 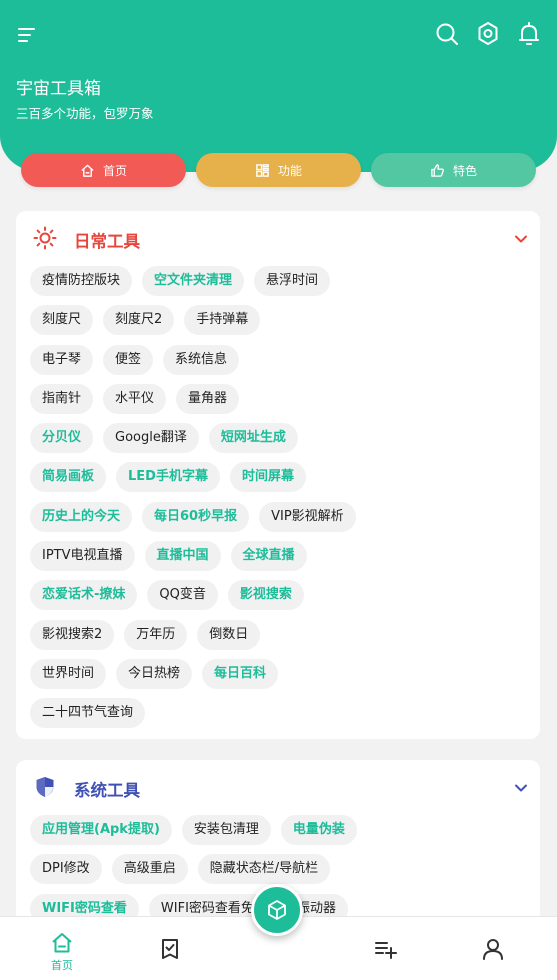 I want to click on tab-tasks, so click(x=170, y=948).